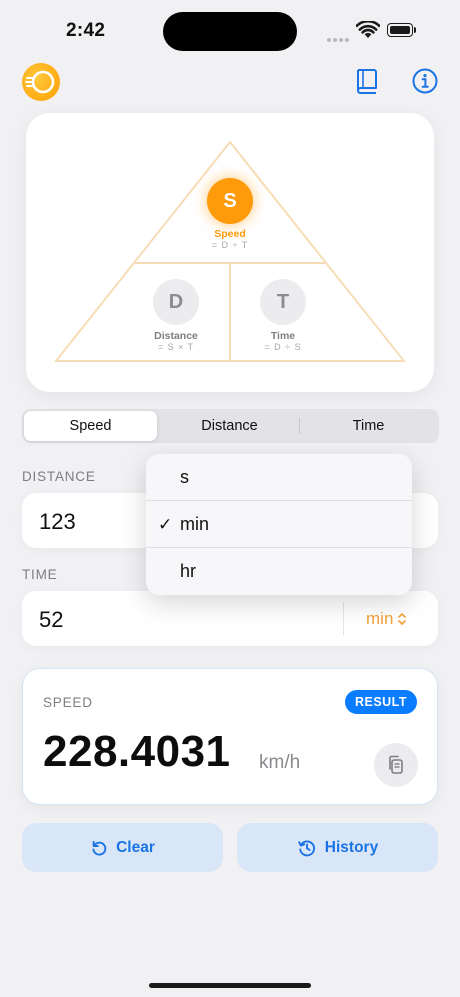 The width and height of the screenshot is (460, 997). Describe the element at coordinates (188, 571) in the screenshot. I see `unit-option-label: hr` at that location.